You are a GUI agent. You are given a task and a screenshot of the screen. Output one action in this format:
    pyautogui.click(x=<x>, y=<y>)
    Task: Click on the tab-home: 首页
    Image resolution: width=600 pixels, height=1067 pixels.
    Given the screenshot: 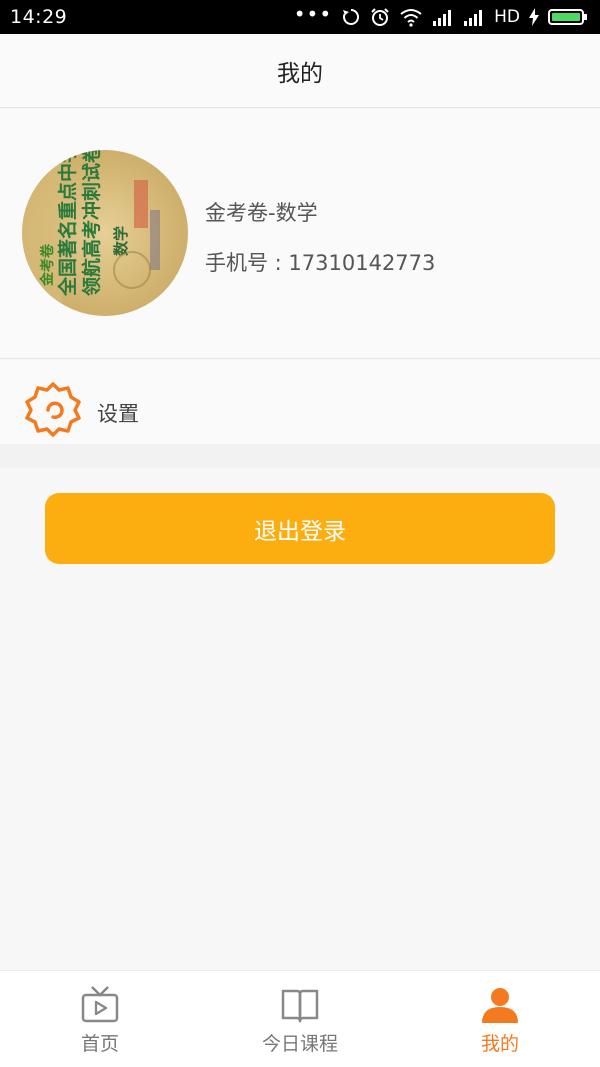 What is the action you would take?
    pyautogui.click(x=100, y=1019)
    